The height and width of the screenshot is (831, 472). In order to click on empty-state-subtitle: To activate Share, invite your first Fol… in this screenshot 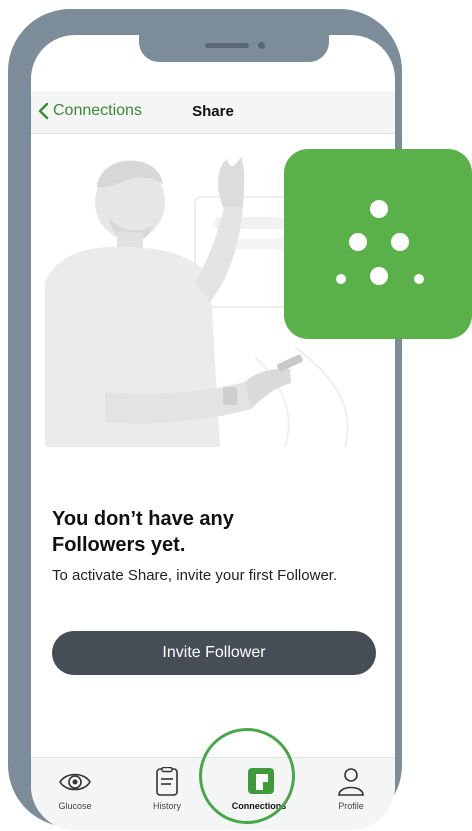, I will do `click(195, 575)`.